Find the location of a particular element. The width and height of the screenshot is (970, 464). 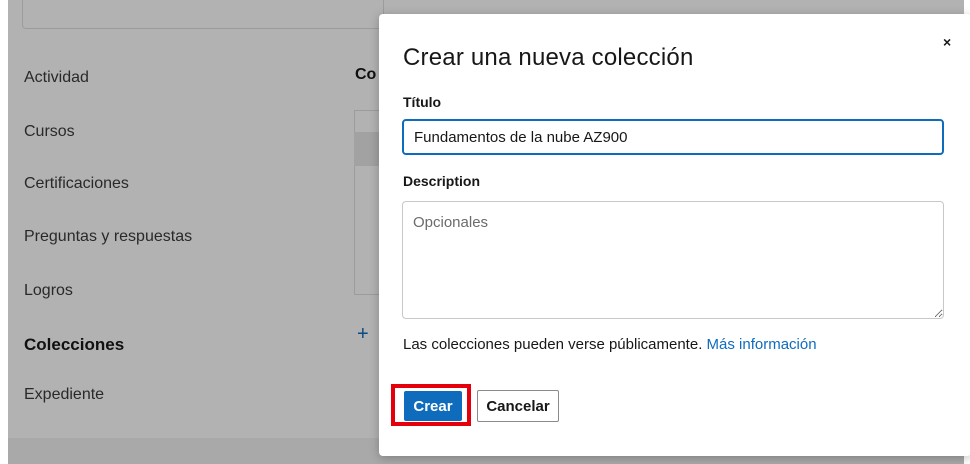

title-input is located at coordinates (673, 137).